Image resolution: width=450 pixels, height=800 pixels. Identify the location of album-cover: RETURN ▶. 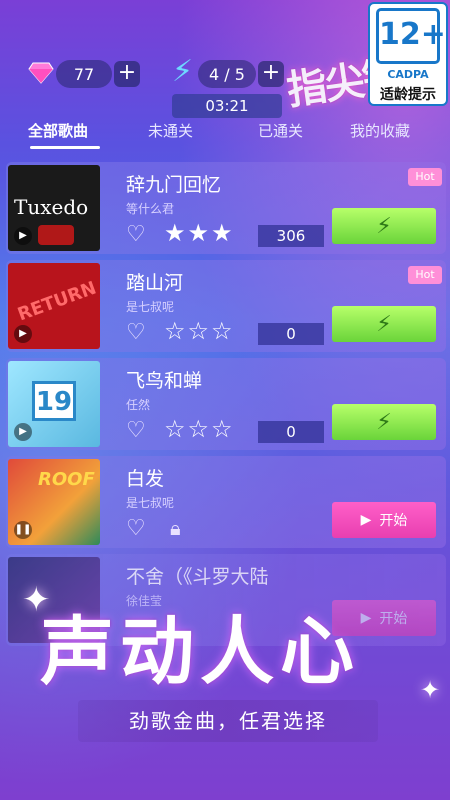
(54, 306).